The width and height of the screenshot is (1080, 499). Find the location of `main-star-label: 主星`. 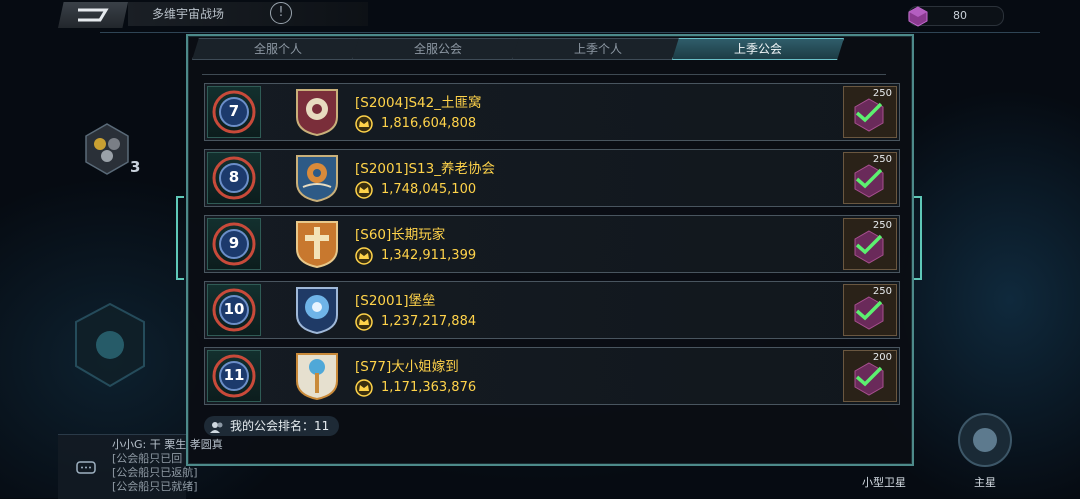

main-star-label: 主星 is located at coordinates (985, 482).